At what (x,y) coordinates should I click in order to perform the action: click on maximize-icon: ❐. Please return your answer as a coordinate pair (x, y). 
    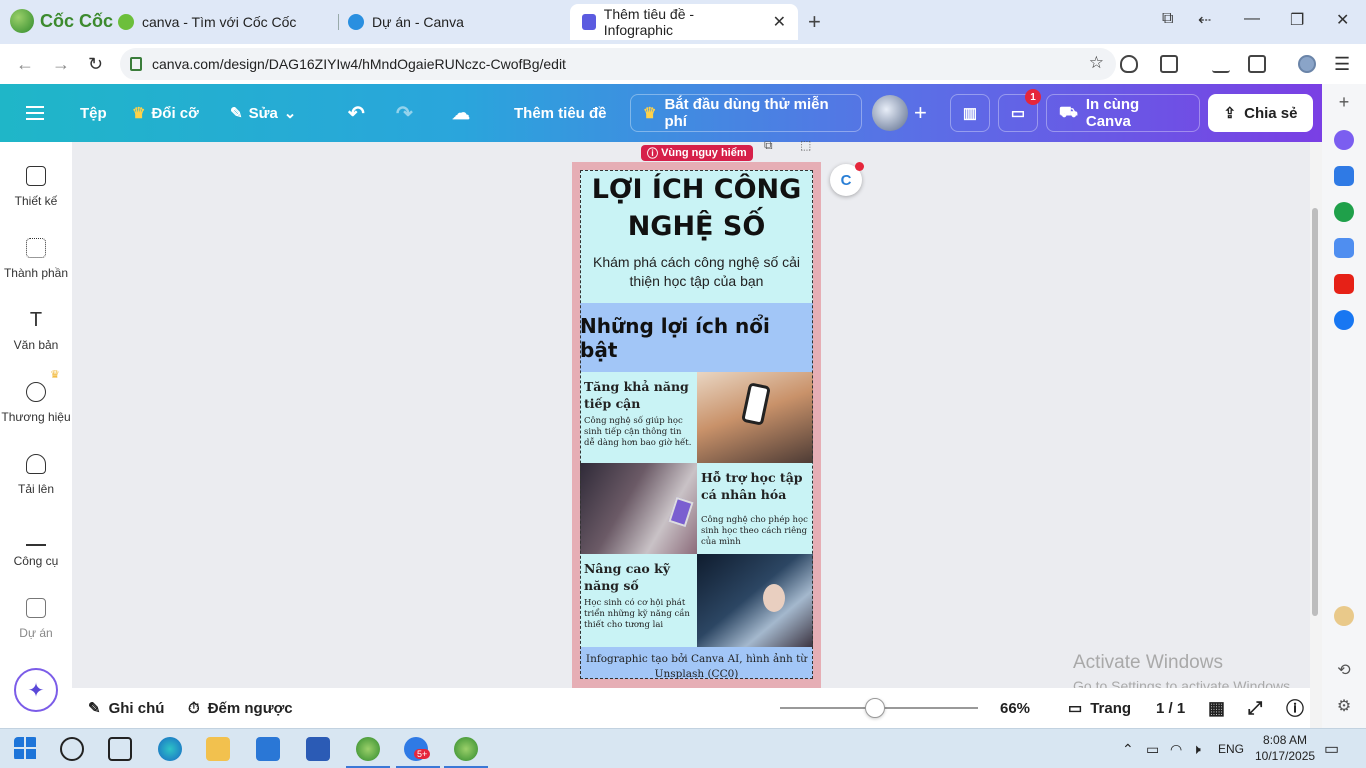
    Looking at the image, I should click on (1297, 20).